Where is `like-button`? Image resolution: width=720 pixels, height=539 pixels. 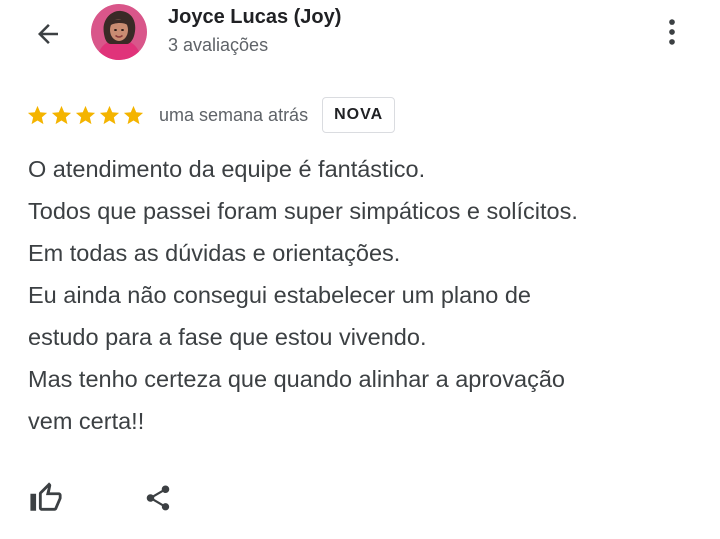 like-button is located at coordinates (46, 498).